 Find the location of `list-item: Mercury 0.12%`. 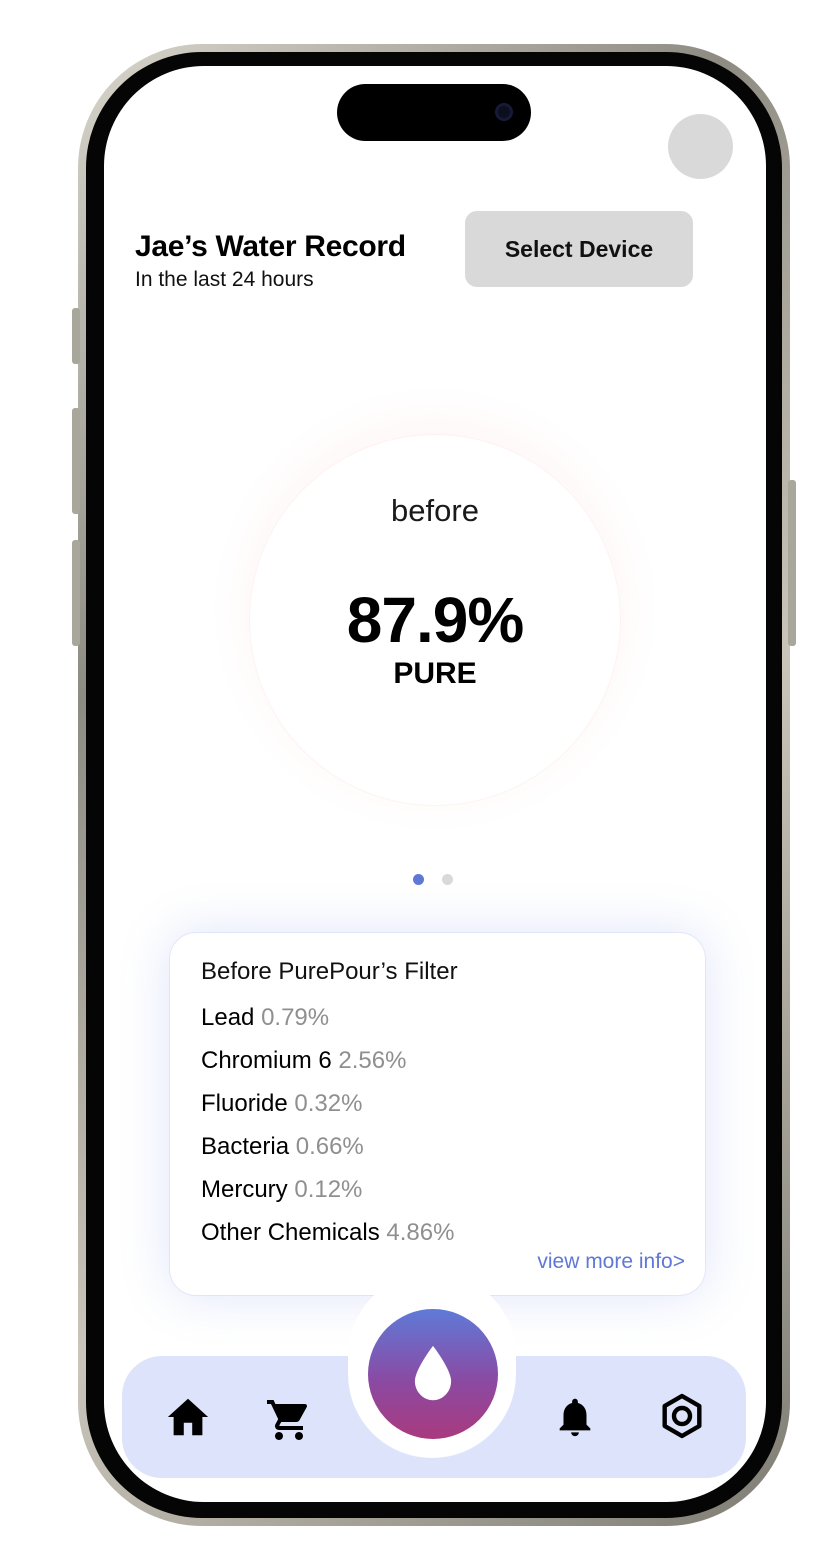

list-item: Mercury 0.12% is located at coordinates (327, 1196).